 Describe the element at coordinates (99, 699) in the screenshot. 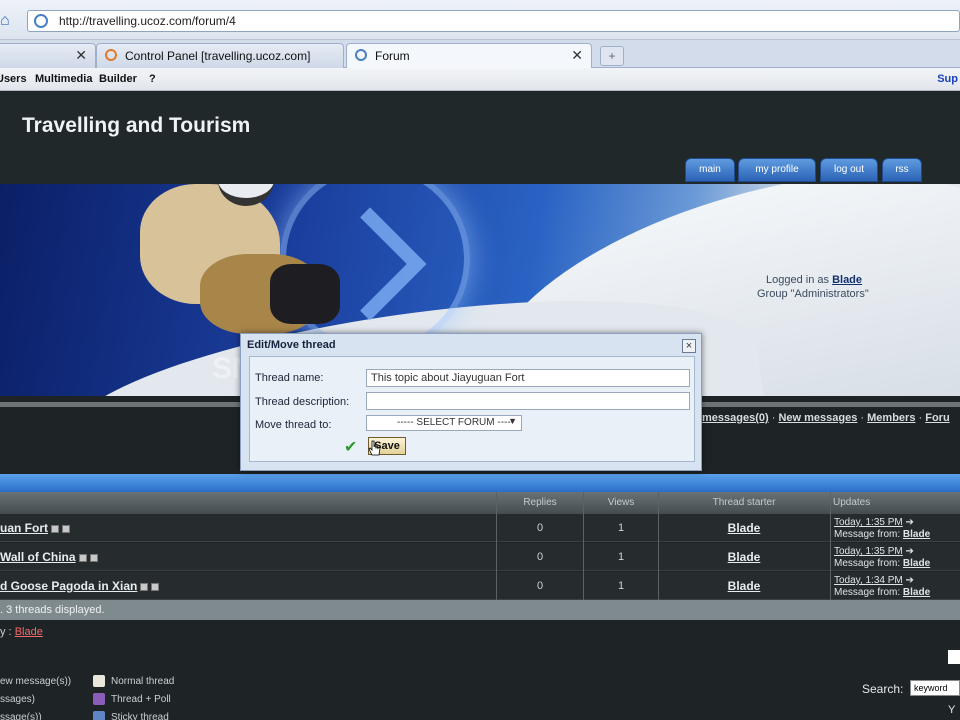

I see `poll-thread-icon` at that location.